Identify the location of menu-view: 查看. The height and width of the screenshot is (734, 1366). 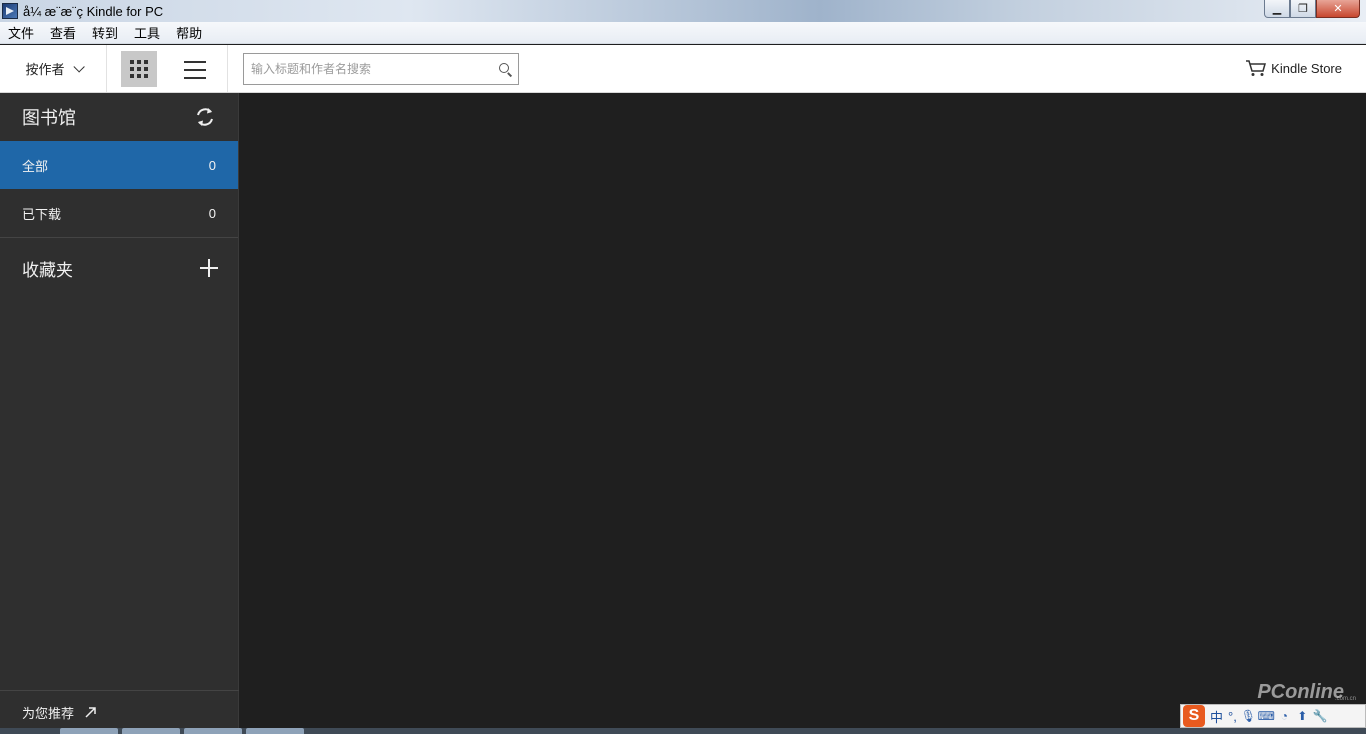
(63, 32).